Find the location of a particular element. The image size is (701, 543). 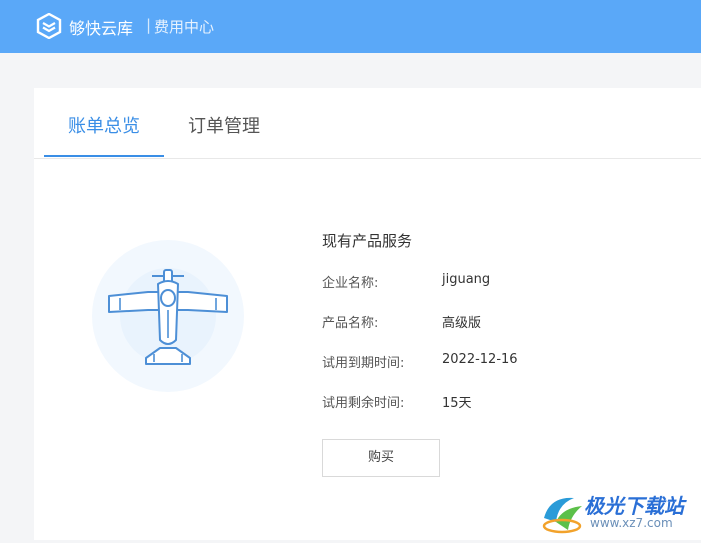

app-brand: 够快云库 is located at coordinates (101, 27).